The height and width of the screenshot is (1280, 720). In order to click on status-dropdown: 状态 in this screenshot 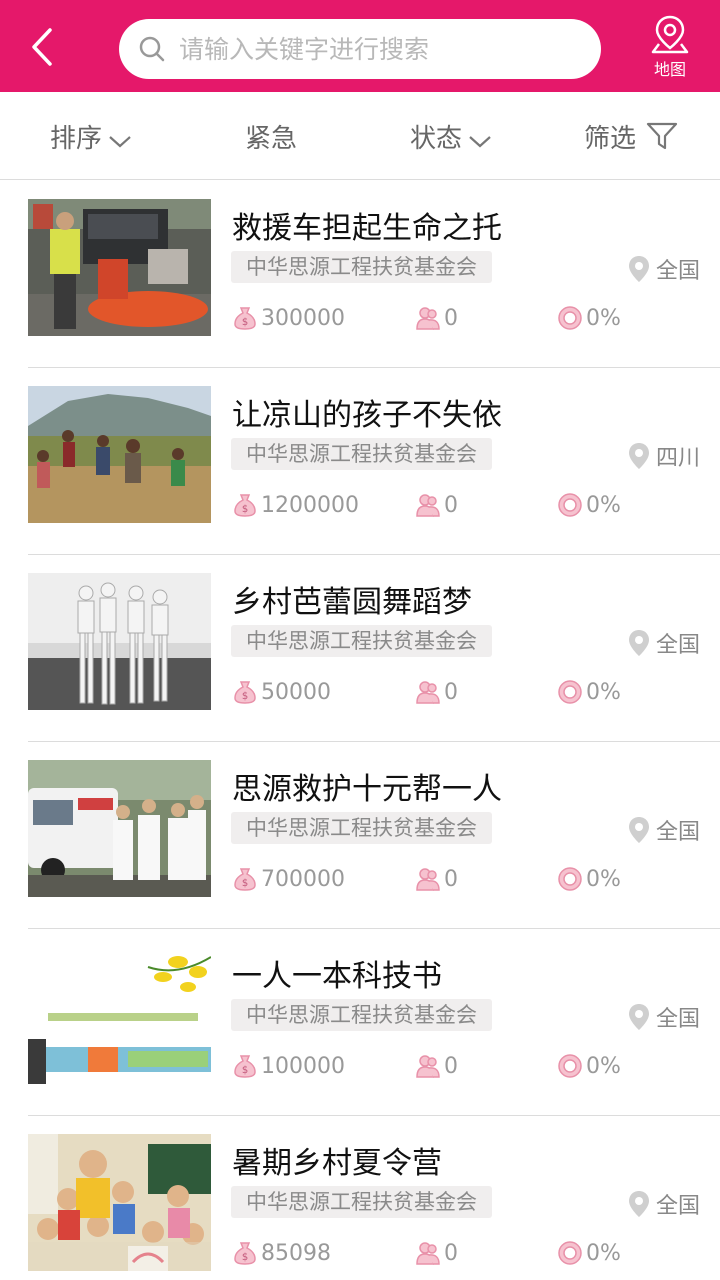, I will do `click(451, 136)`.